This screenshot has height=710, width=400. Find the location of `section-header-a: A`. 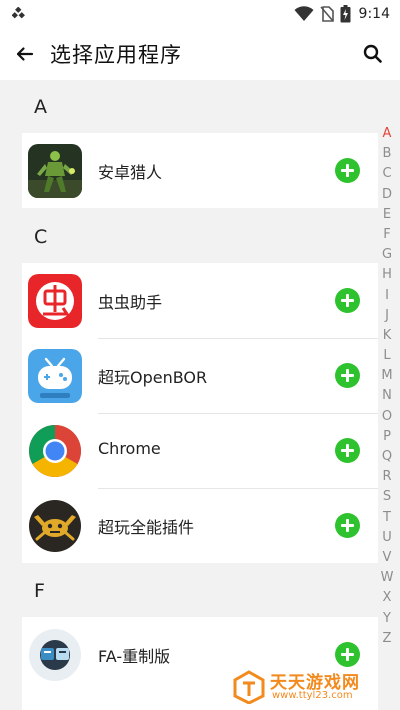

section-header-a: A is located at coordinates (40, 107).